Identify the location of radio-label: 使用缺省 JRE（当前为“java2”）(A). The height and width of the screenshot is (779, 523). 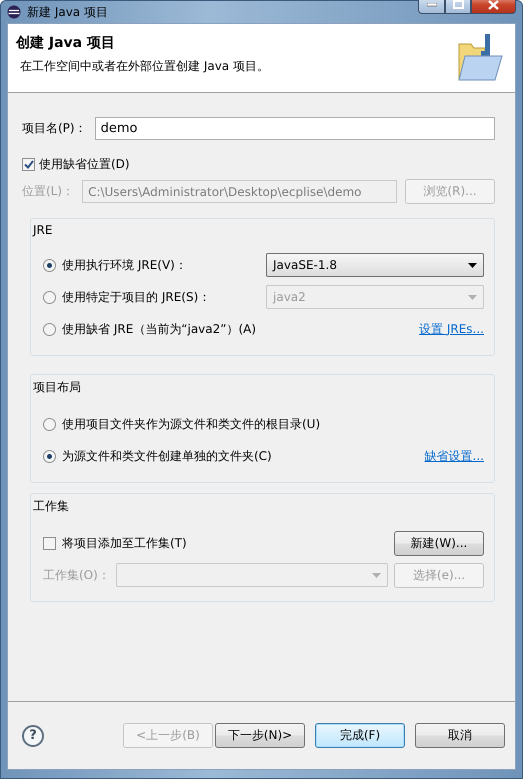
(159, 329).